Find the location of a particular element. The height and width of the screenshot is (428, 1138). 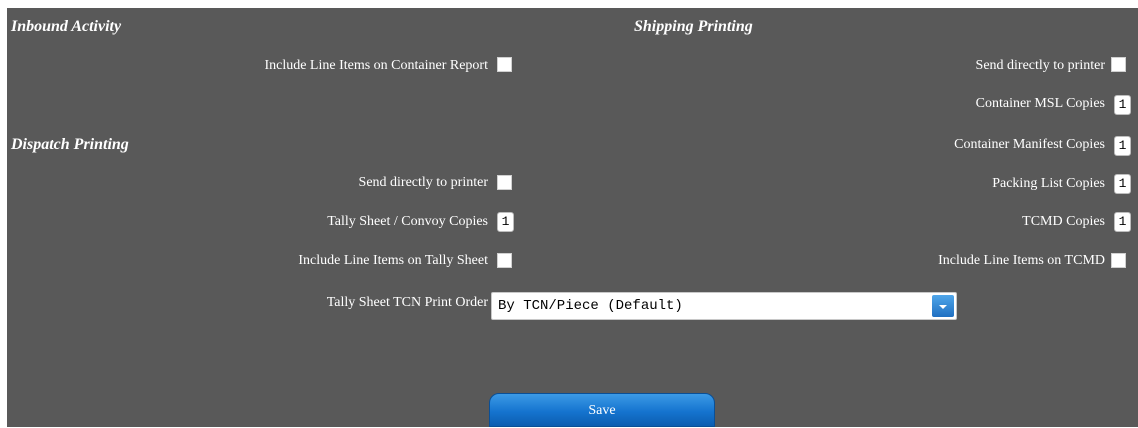

manifest-copies-label: Container Manifest Copies is located at coordinates (1029, 144).